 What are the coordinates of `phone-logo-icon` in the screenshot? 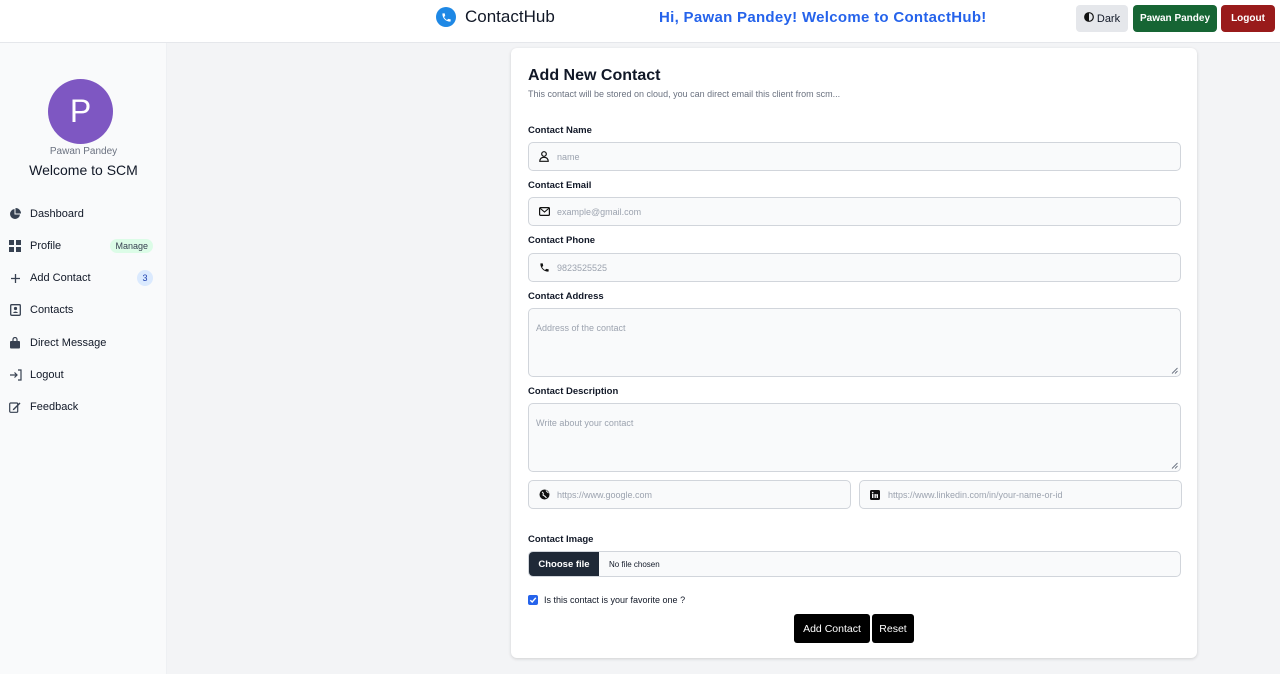 It's located at (446, 17).